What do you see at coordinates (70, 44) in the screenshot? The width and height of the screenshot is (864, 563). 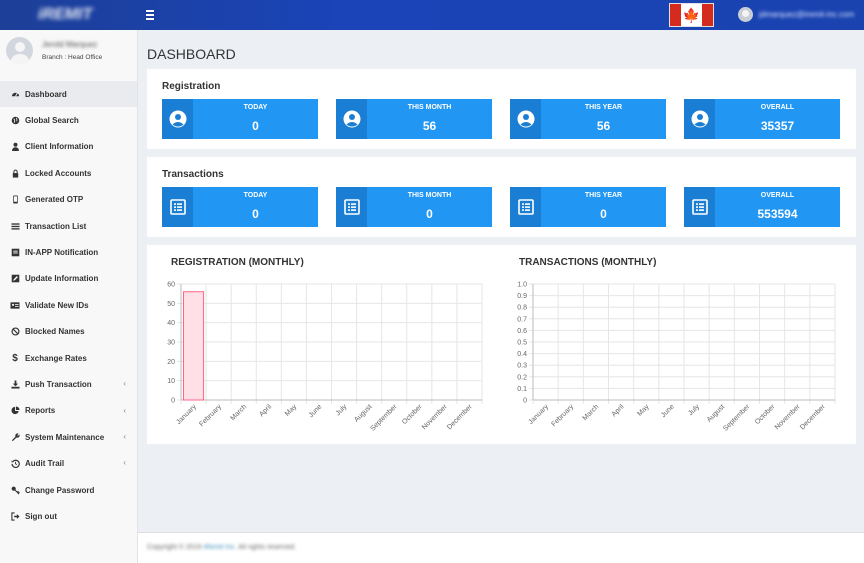 I see `profile-name: Jerold Marquez` at bounding box center [70, 44].